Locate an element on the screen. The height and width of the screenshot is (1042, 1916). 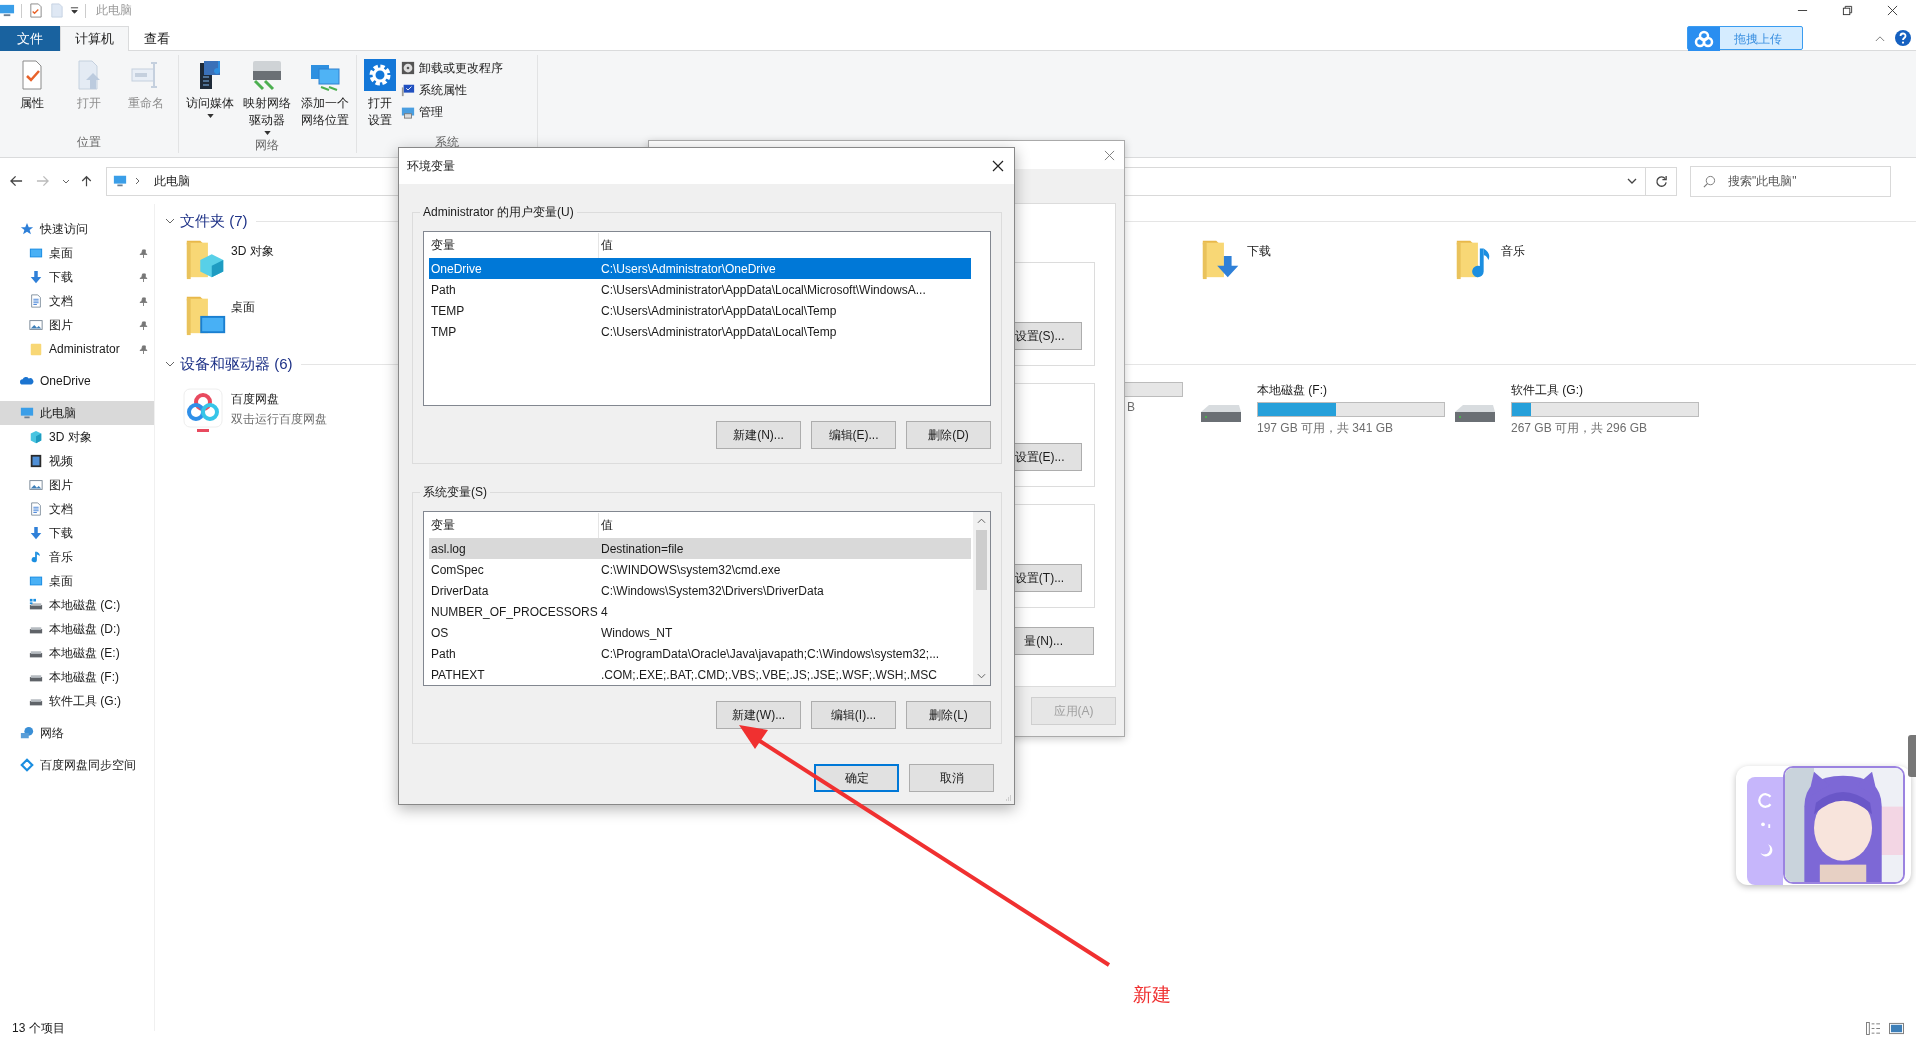
table-cell-text: C:\Windows\System32\Drivers\DriverData is located at coordinates (712, 590).